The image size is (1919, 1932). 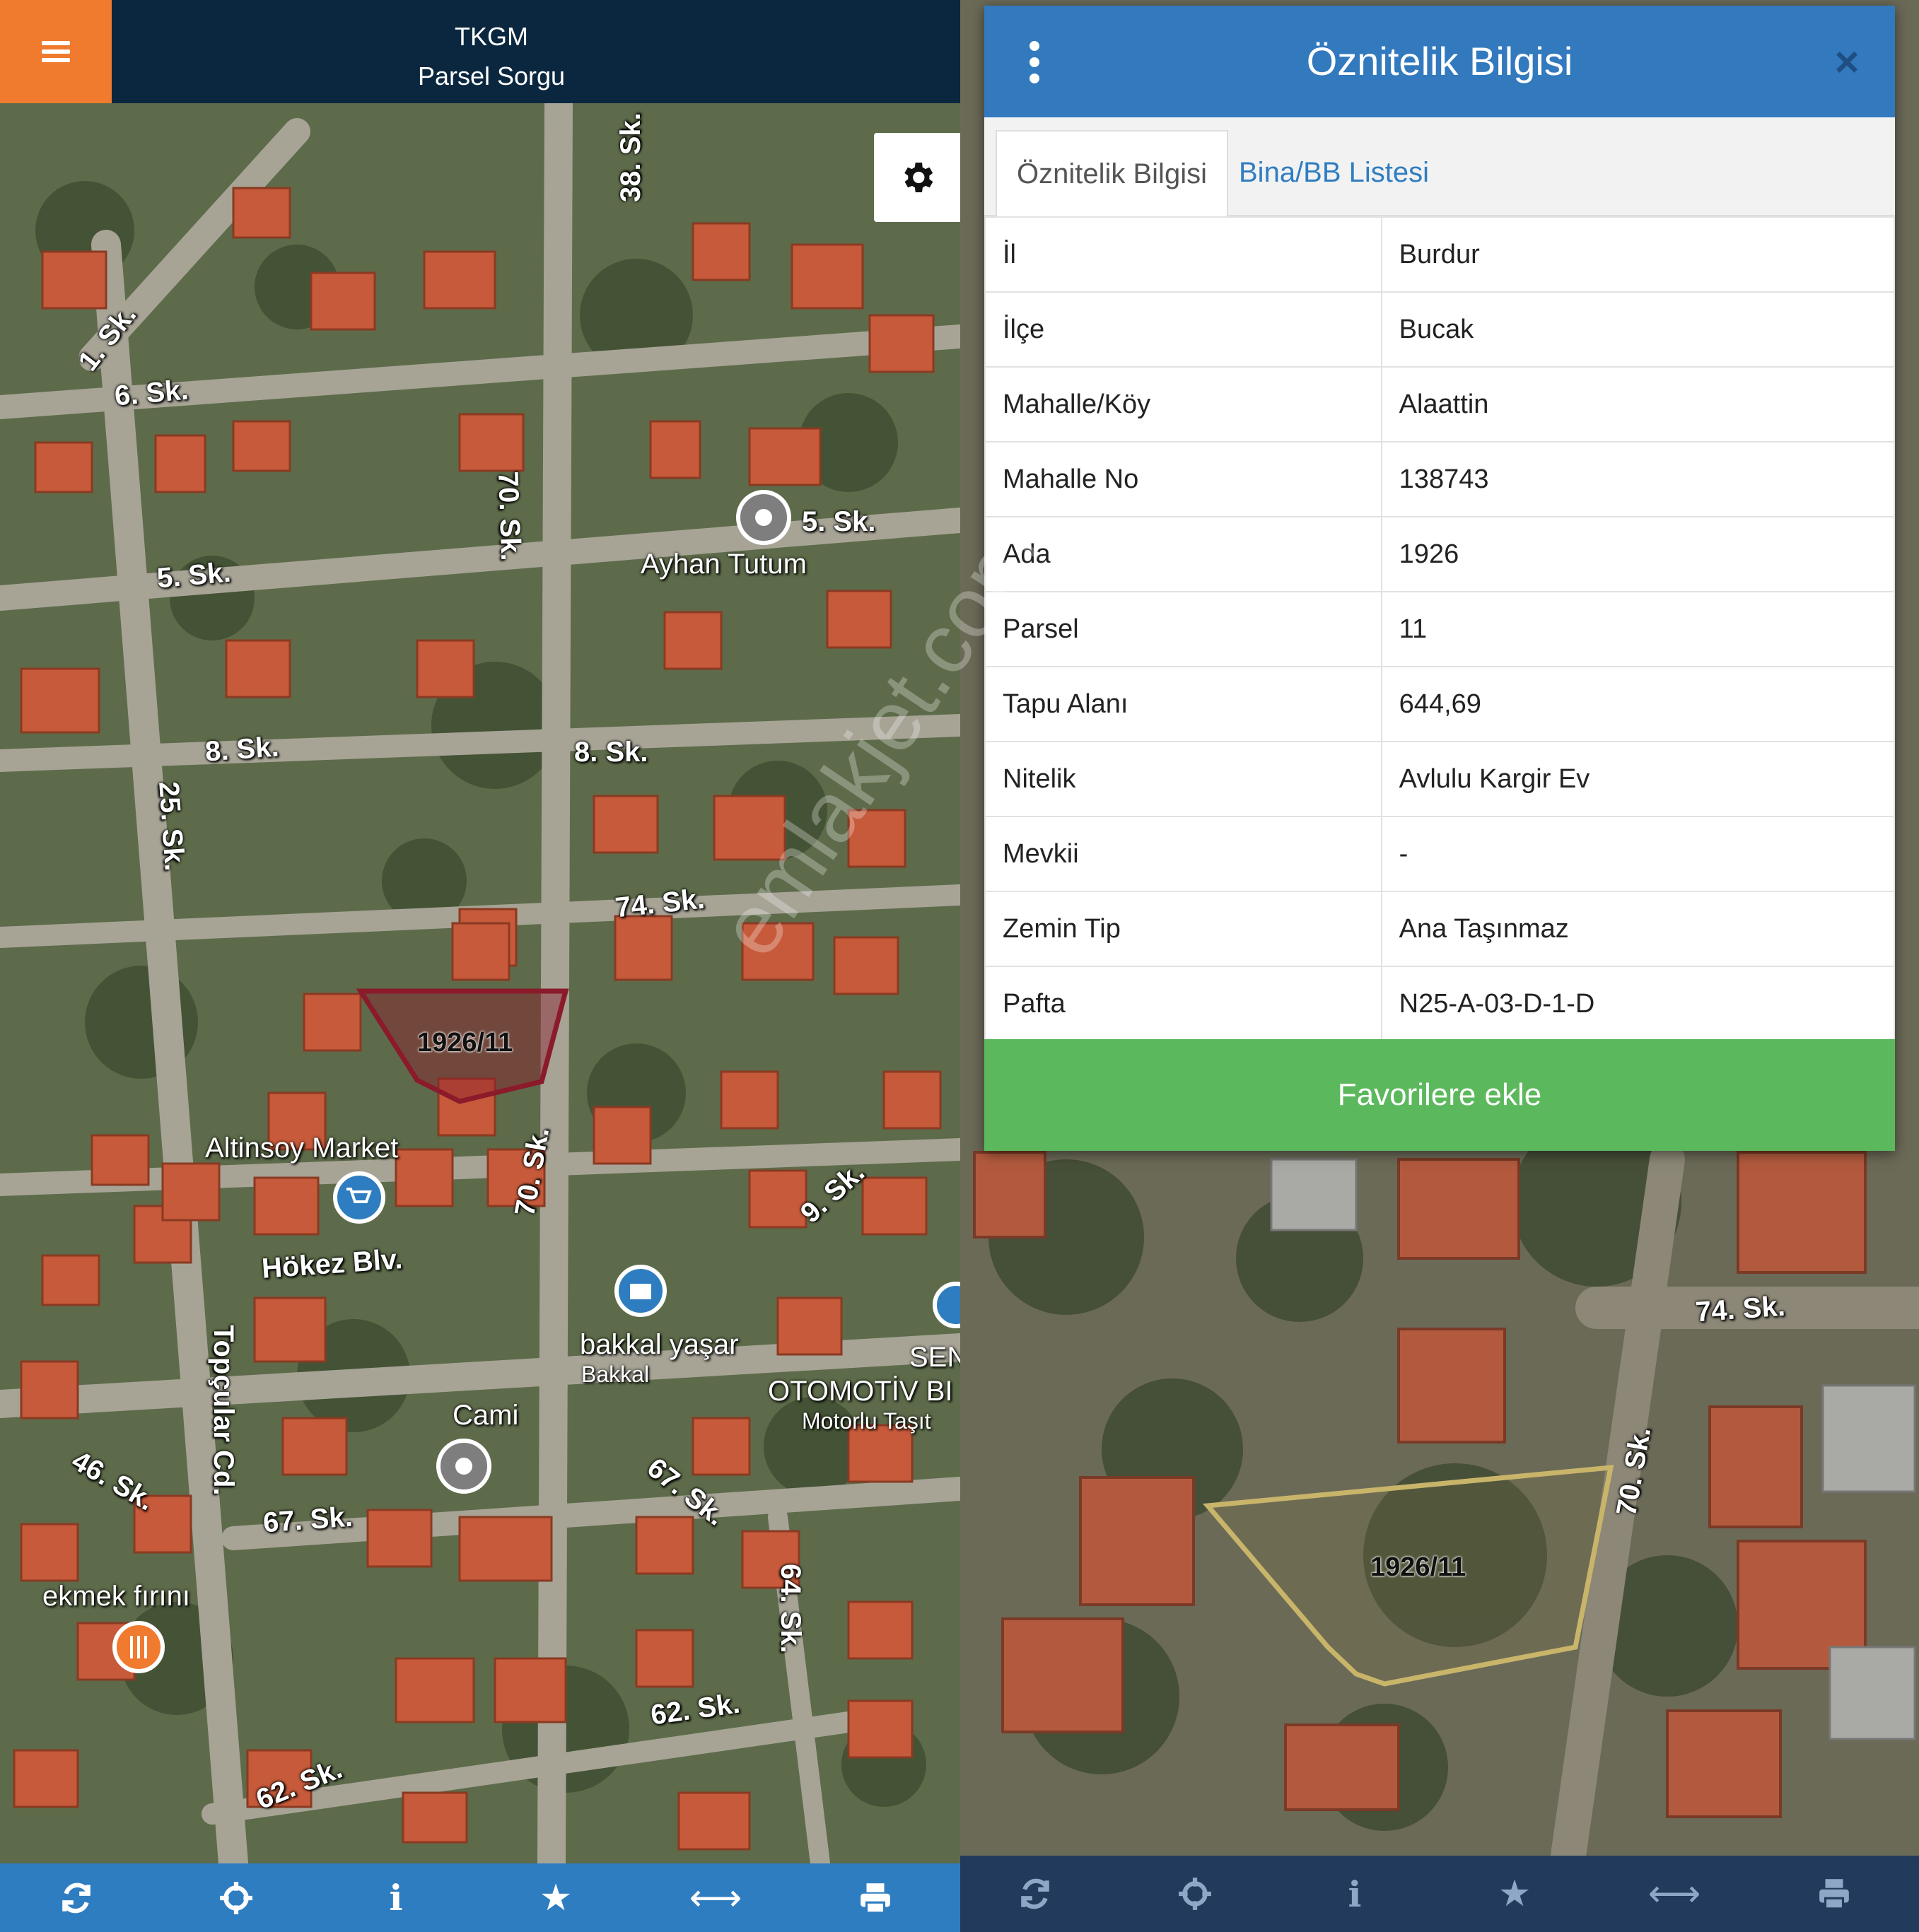 What do you see at coordinates (1638, 254) in the screenshot?
I see `attr-value: Burdur` at bounding box center [1638, 254].